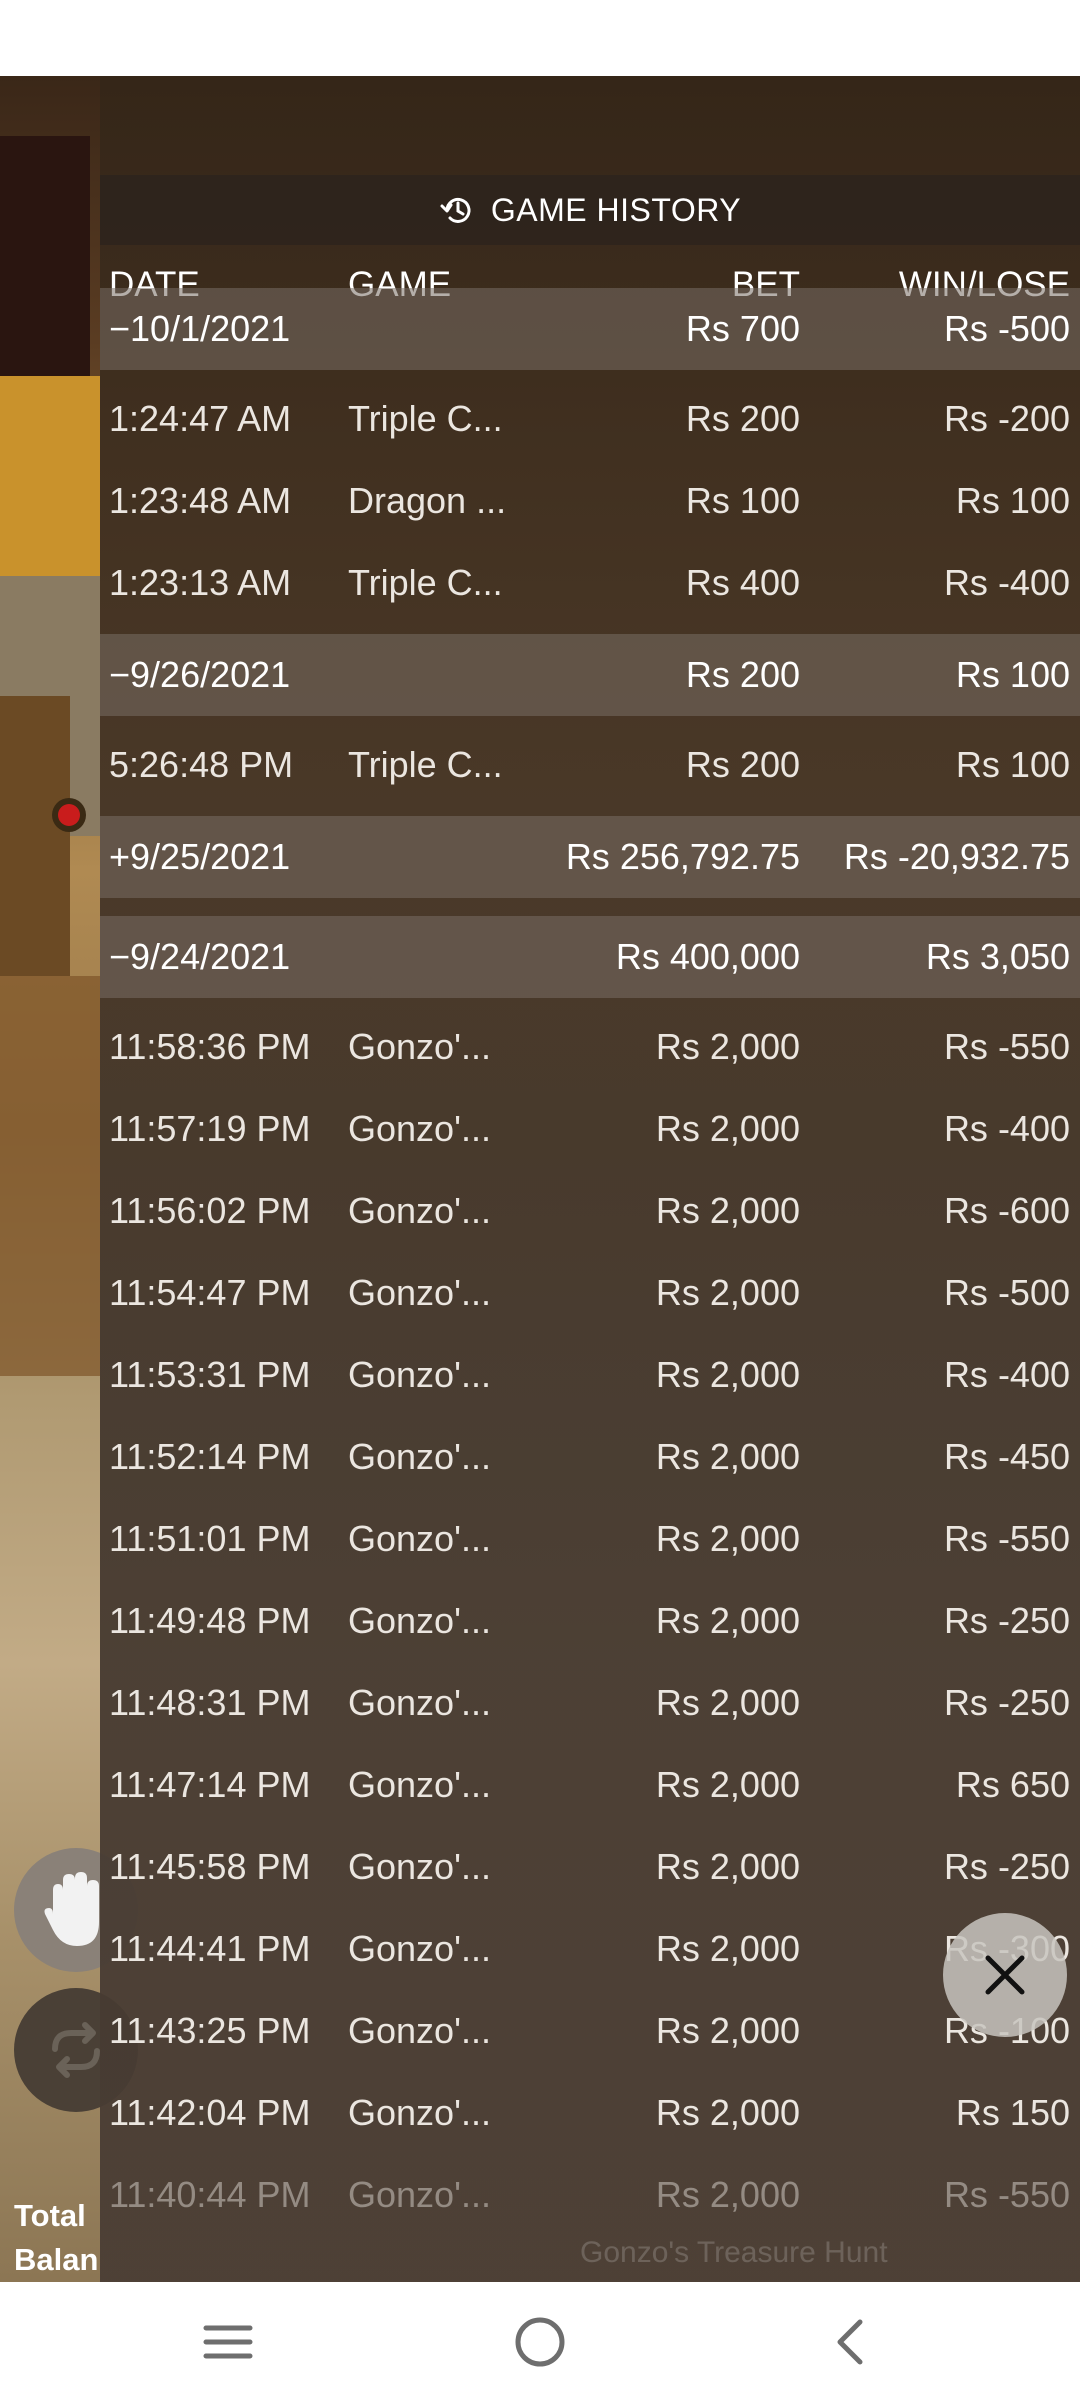 The height and width of the screenshot is (2400, 1080). Describe the element at coordinates (590, 1211) in the screenshot. I see `history-row: 11:56:02 PM Gonzo'... Rs 2,000 Rs -600` at that location.